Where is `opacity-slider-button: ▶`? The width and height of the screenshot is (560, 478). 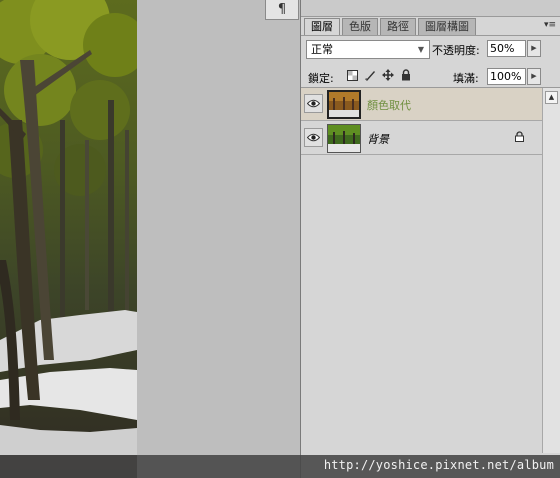
opacity-slider-button: ▶ is located at coordinates (534, 48).